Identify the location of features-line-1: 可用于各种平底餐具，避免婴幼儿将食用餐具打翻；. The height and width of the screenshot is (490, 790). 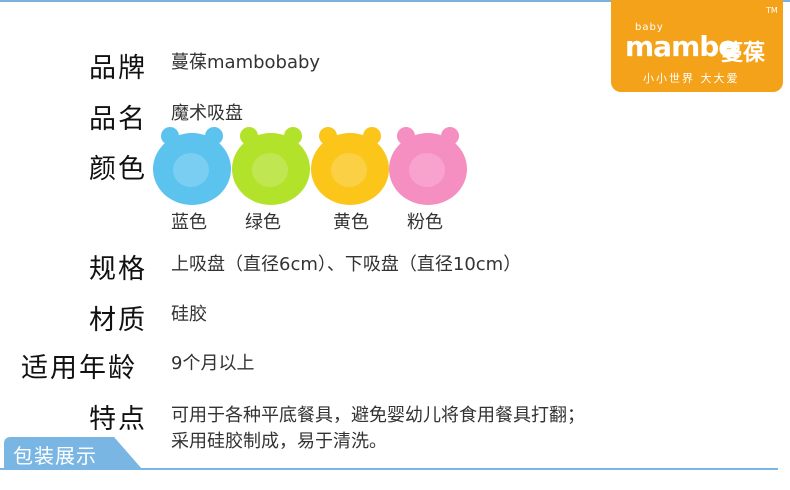
(378, 415).